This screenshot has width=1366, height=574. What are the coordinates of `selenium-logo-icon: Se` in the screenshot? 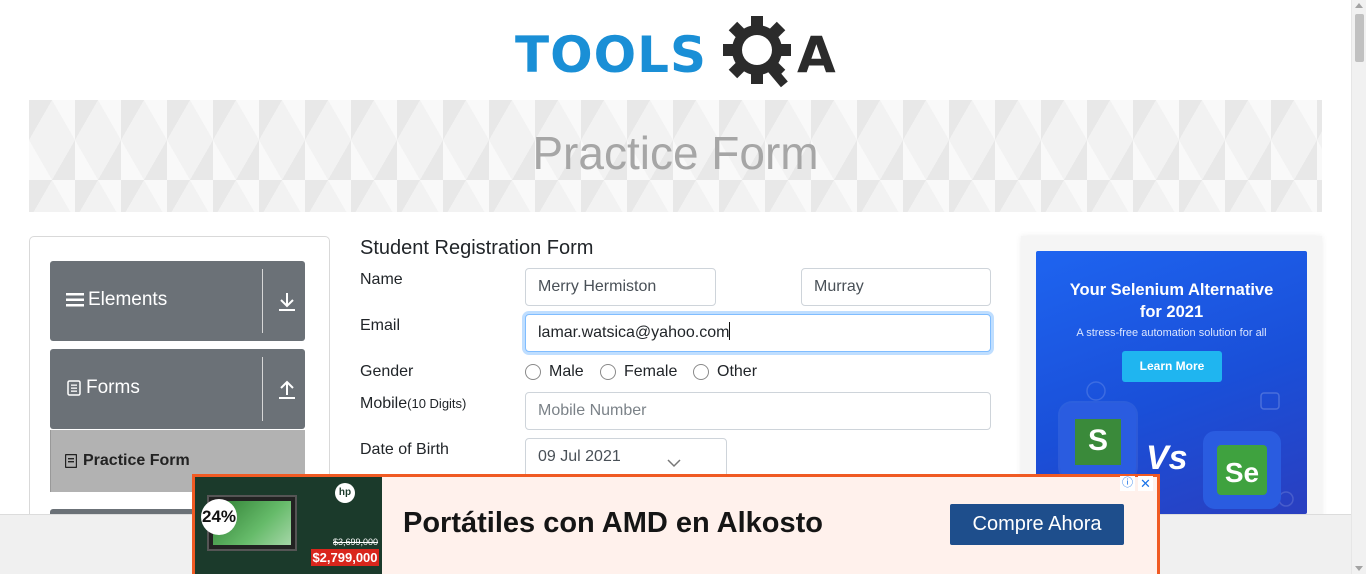 It's located at (1242, 470).